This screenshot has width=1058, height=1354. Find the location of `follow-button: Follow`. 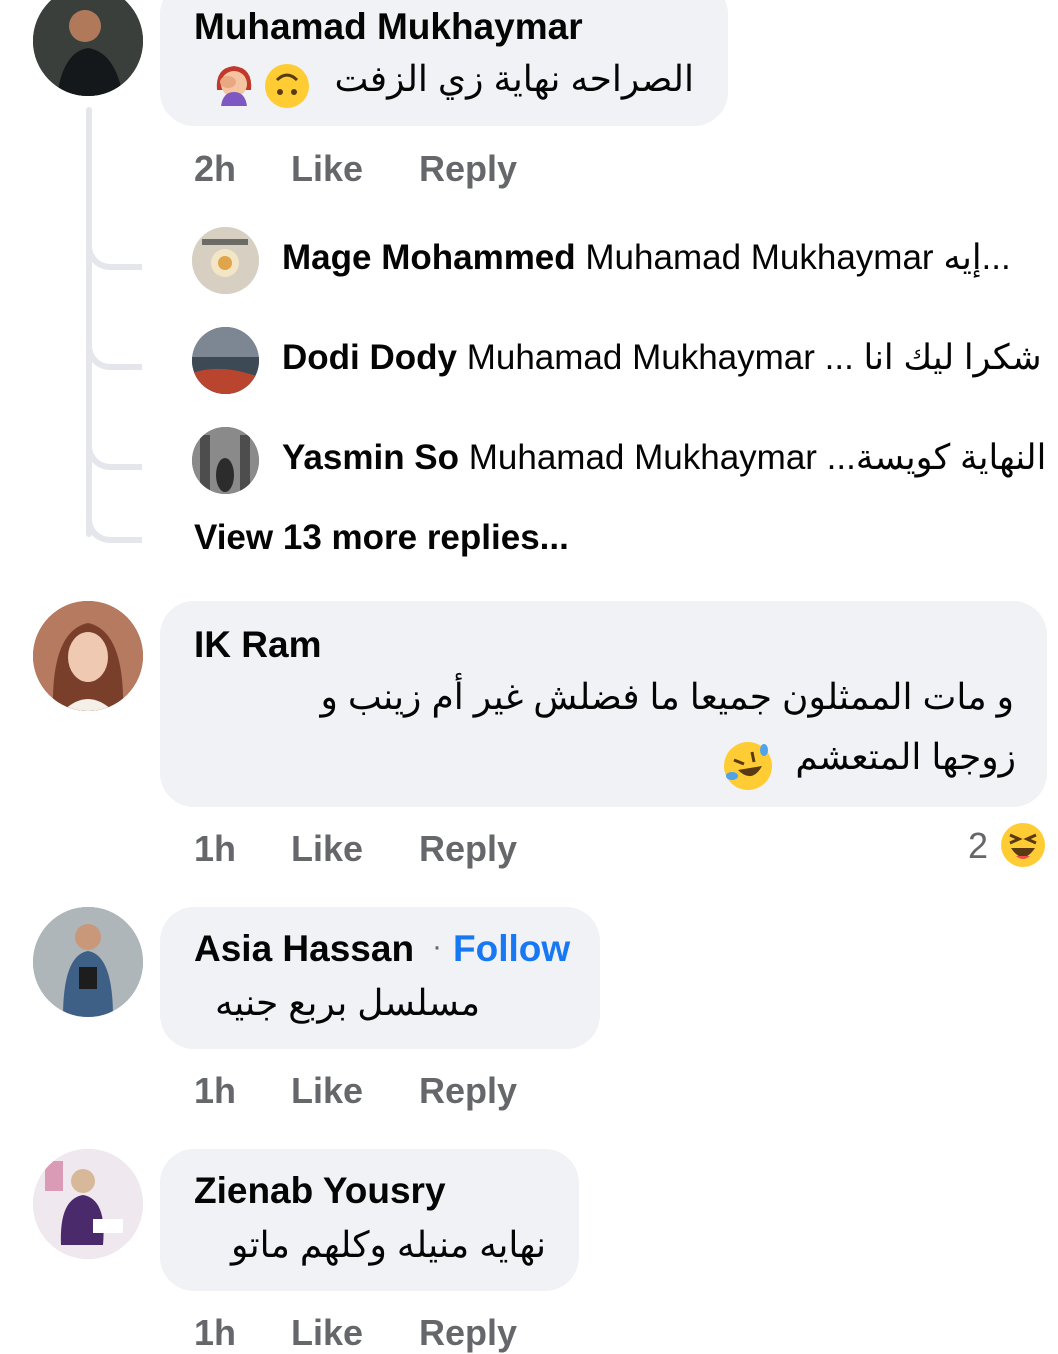

follow-button: Follow is located at coordinates (511, 949).